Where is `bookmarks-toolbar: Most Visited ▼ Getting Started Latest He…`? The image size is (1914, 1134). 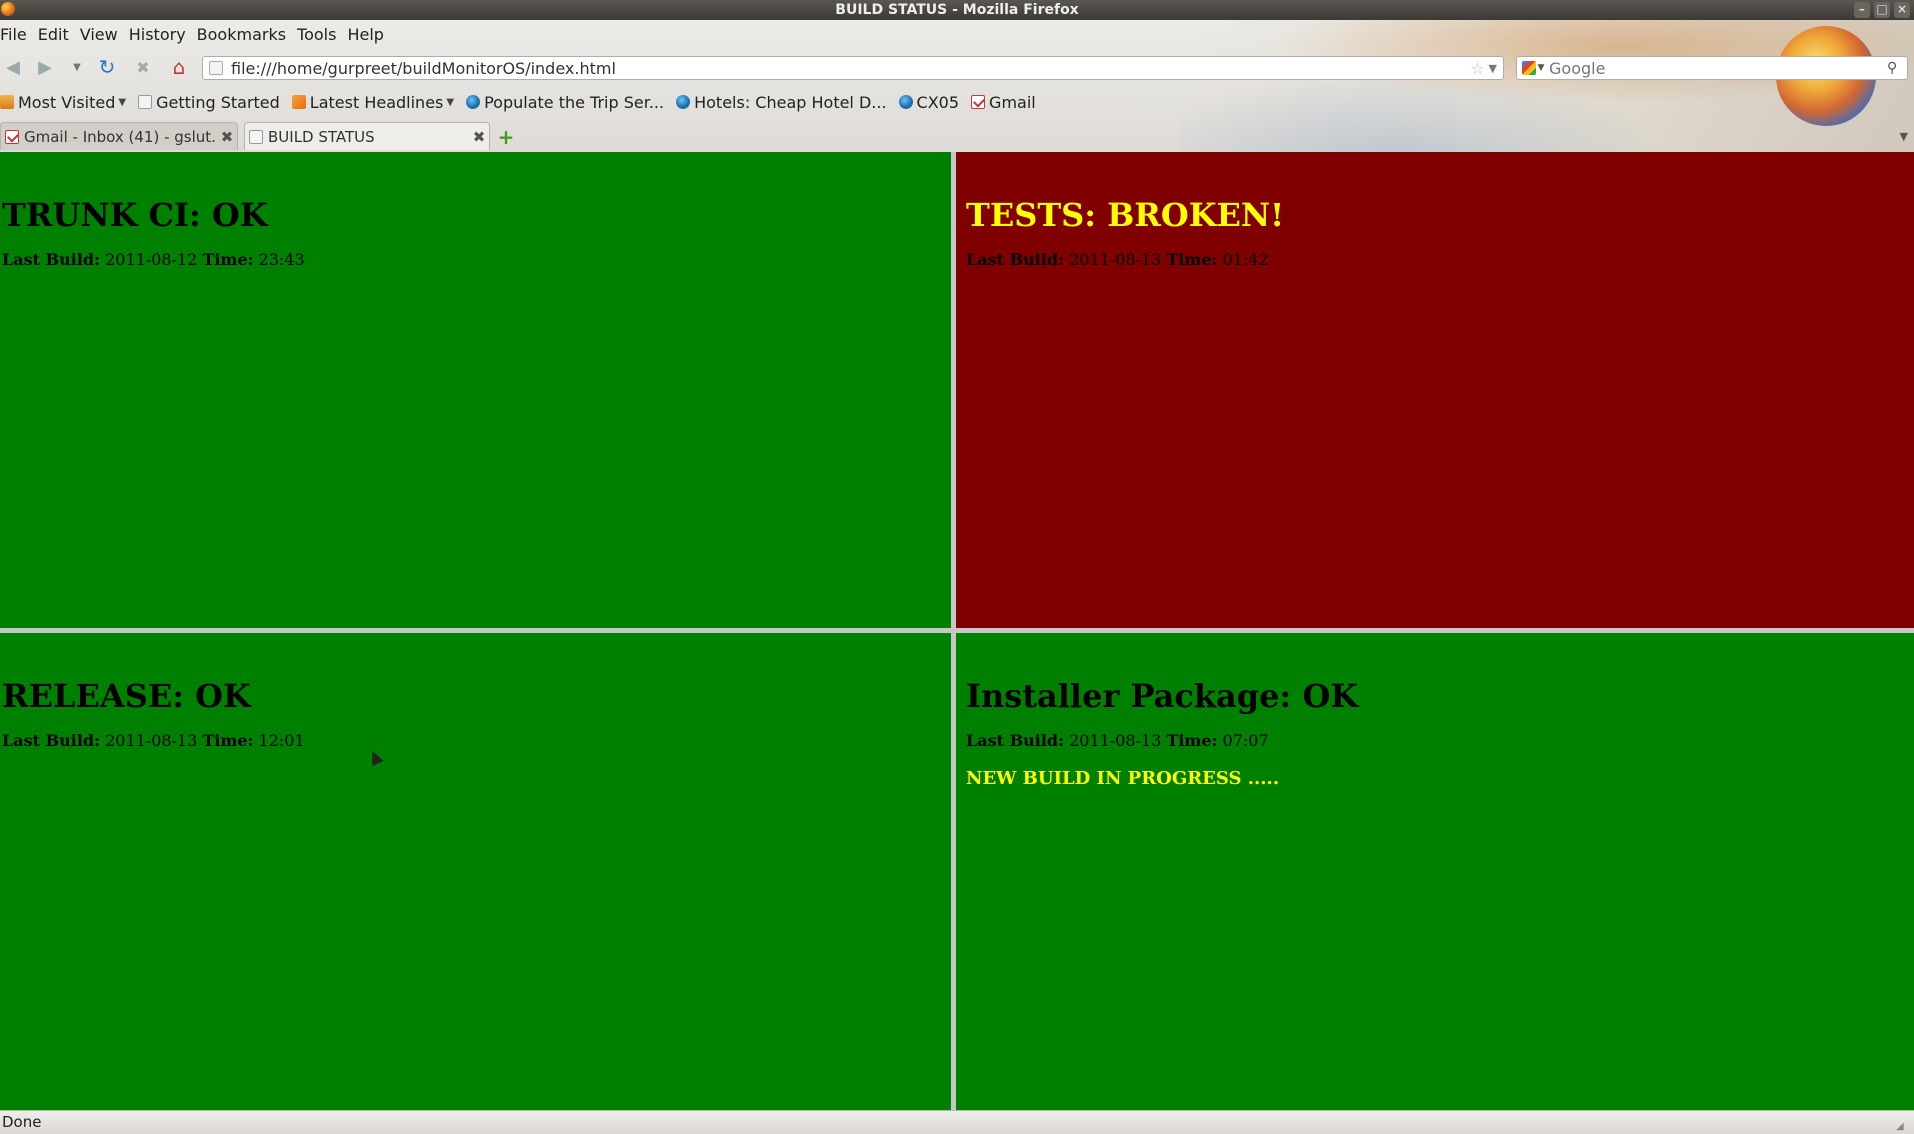
bookmarks-toolbar: Most Visited ▼ Getting Started Latest He… is located at coordinates (524, 102).